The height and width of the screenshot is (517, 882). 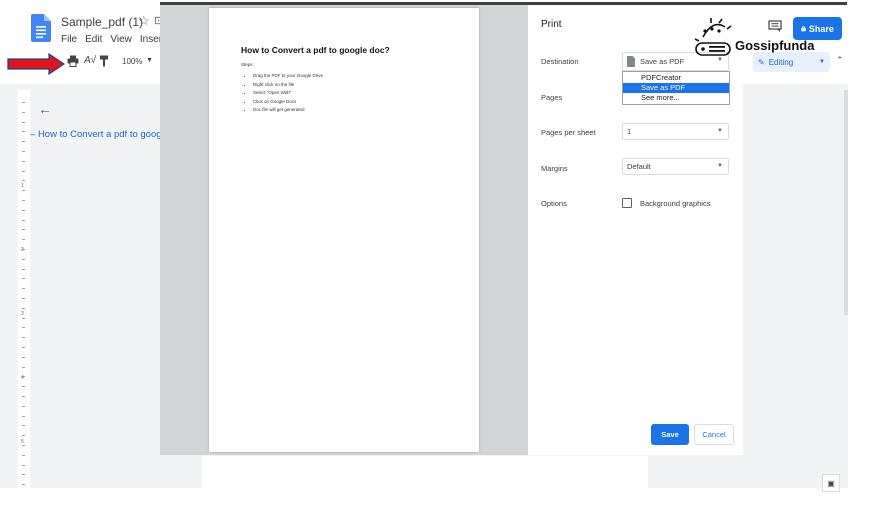 I want to click on vertical-ruler: 1 2 3 4 5, so click(x=24, y=289).